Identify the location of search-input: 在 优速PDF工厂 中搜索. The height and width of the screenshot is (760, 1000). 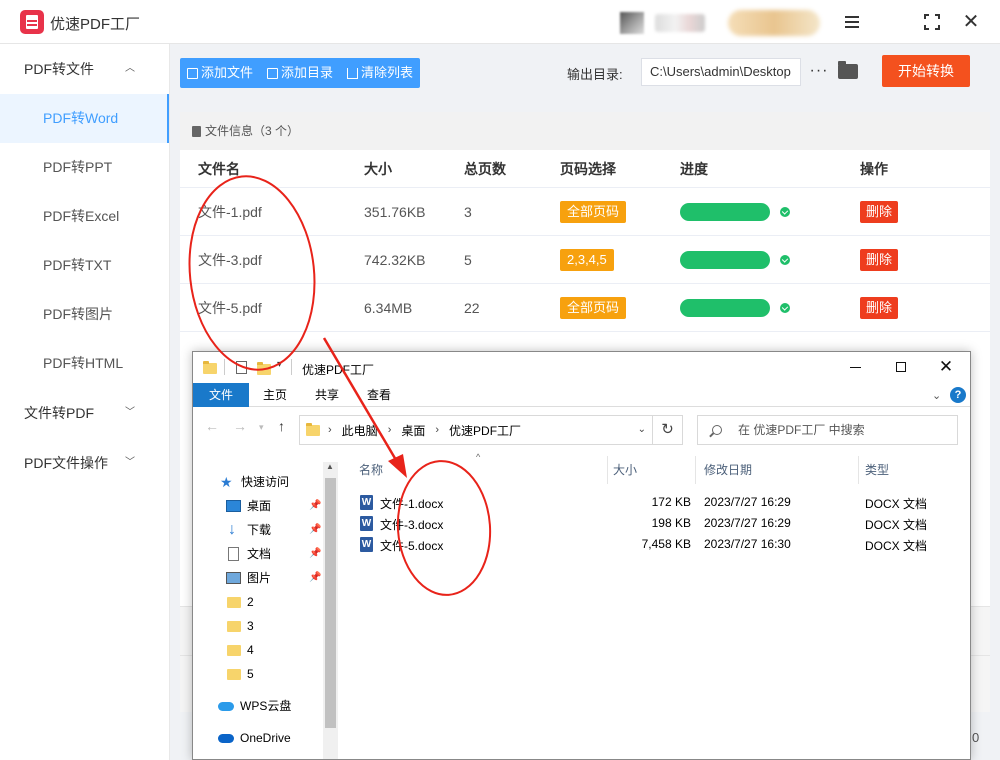
(827, 430).